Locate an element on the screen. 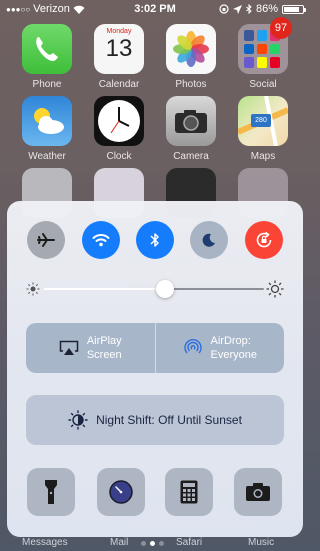 The image size is (320, 551). airplay-airdrop-row: AirPlay Screen AirDrop: Everyone is located at coordinates (155, 348).